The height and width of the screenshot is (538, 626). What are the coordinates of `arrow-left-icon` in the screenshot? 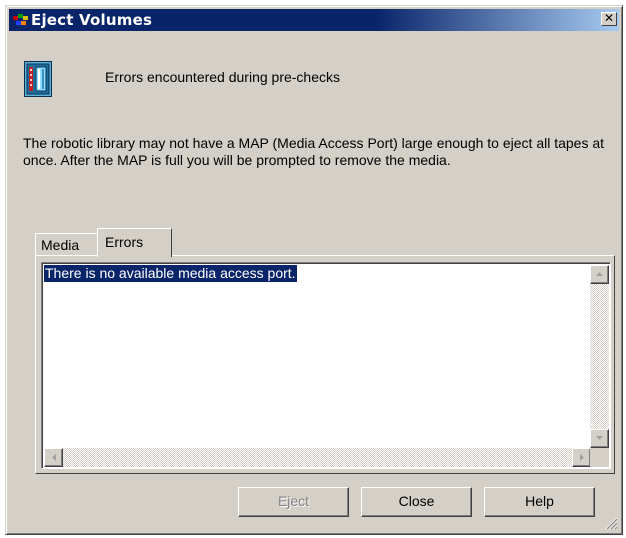 It's located at (54, 457).